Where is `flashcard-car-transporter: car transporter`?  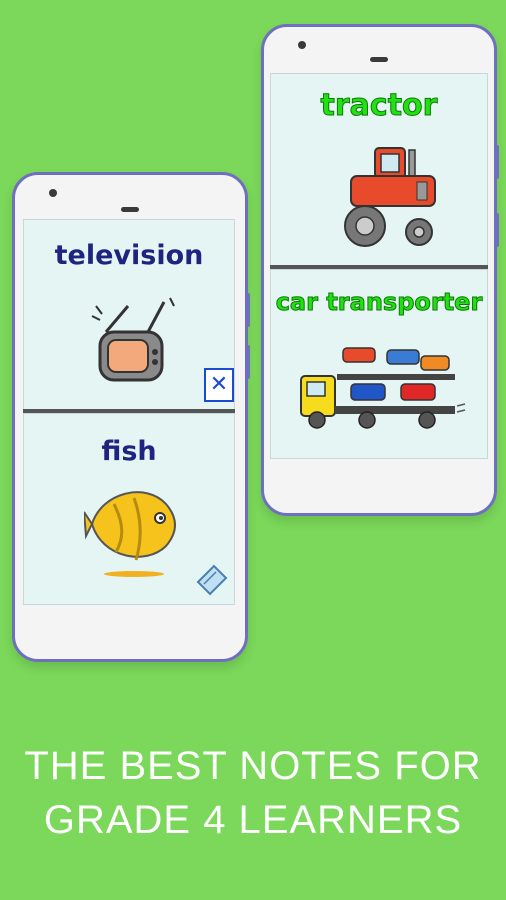 flashcard-car-transporter: car transporter is located at coordinates (379, 364).